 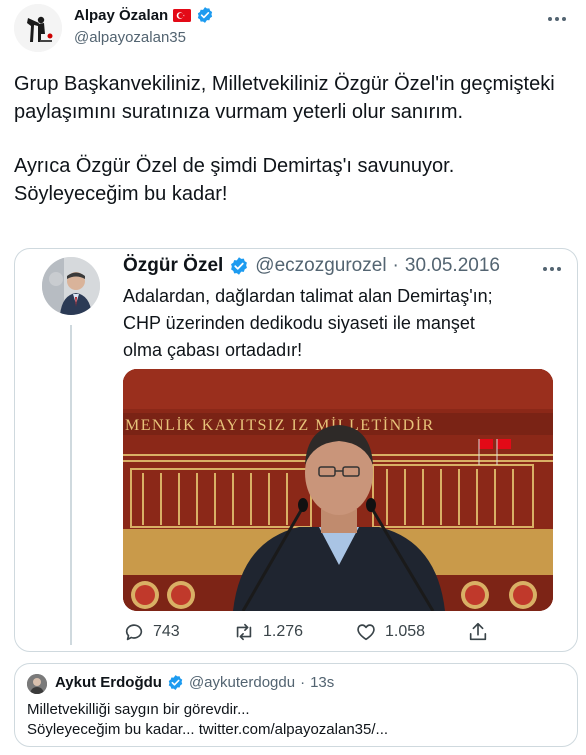 What do you see at coordinates (280, 425) in the screenshot?
I see `photo-banner-text: MENLİK KAYITSIZ IZ MİLLETİNDİR` at bounding box center [280, 425].